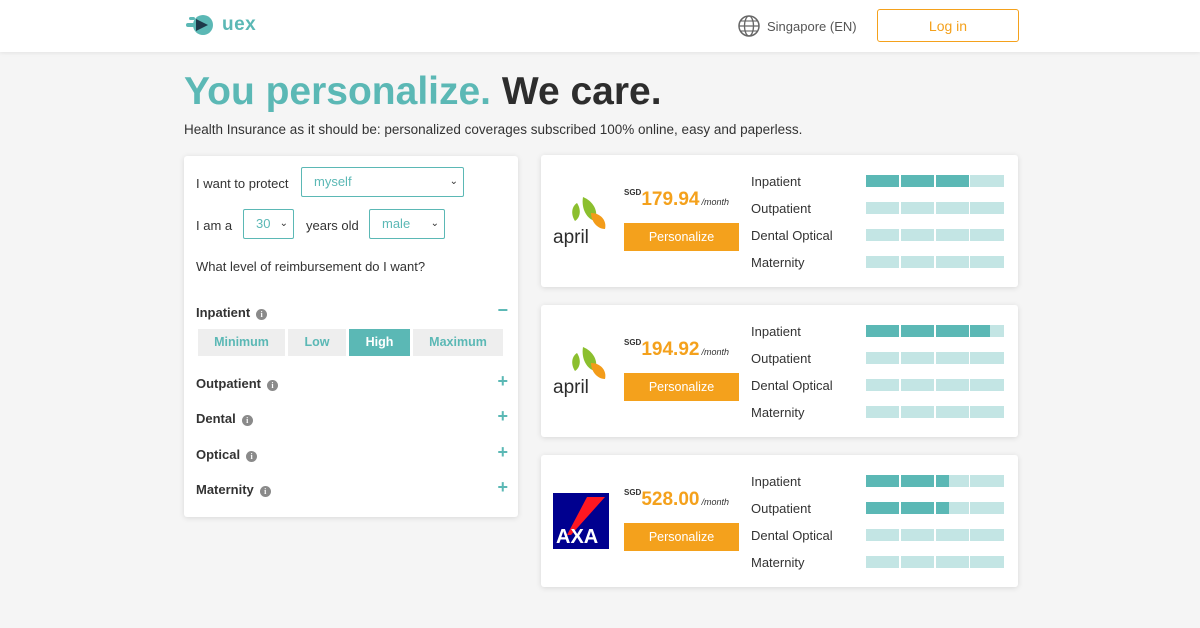 This screenshot has height=628, width=1200. Describe the element at coordinates (579, 372) in the screenshot. I see `april-logo: april` at that location.